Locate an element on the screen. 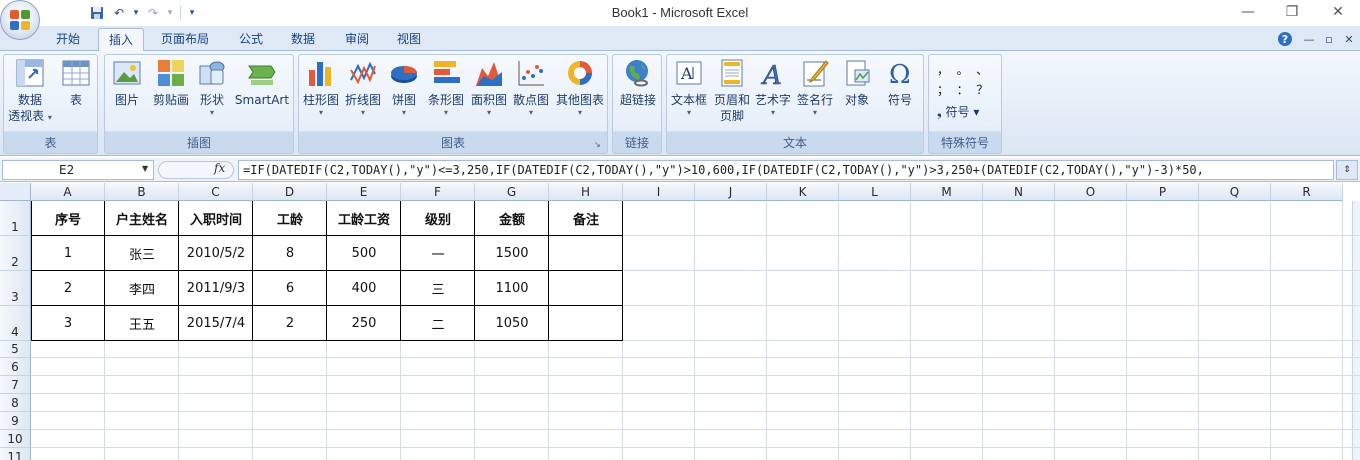 This screenshot has height=460, width=1360. signature-line-button: 签名行 ▾ is located at coordinates (815, 87).